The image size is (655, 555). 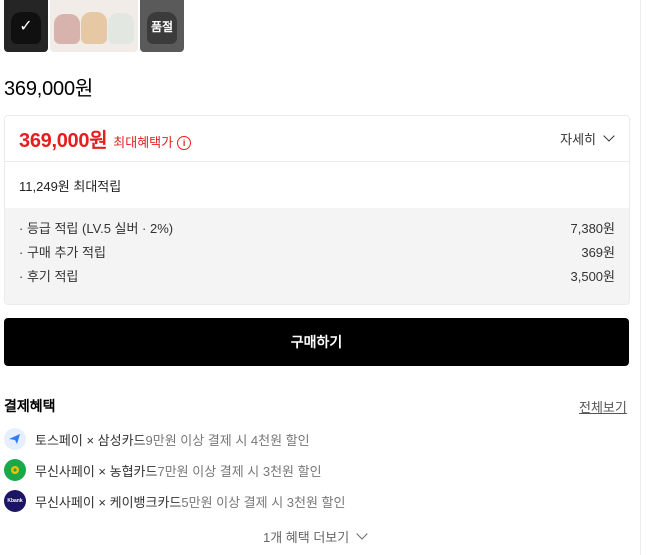 I want to click on price-box-header: 369,000원 최대혜택가 i 자세히, so click(x=317, y=139).